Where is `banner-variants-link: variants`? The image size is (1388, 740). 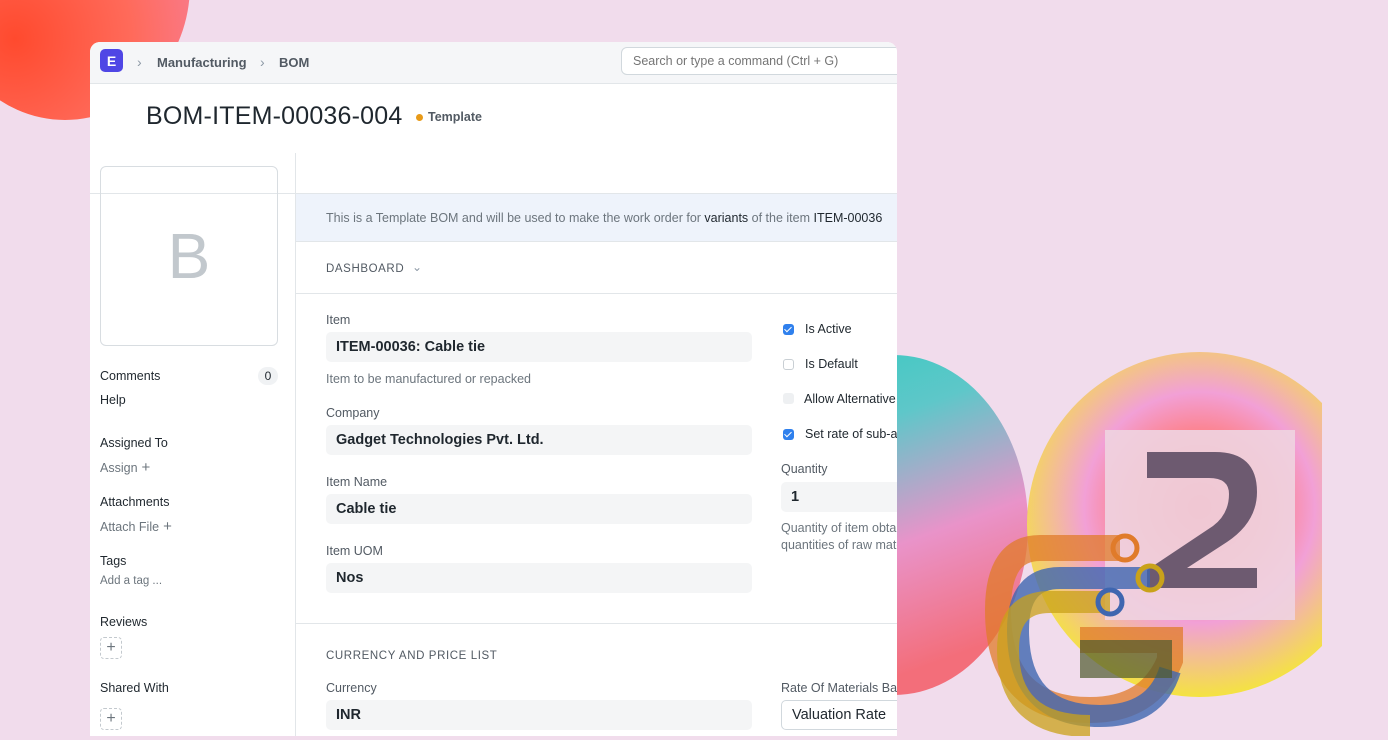
banner-variants-link: variants is located at coordinates (726, 218).